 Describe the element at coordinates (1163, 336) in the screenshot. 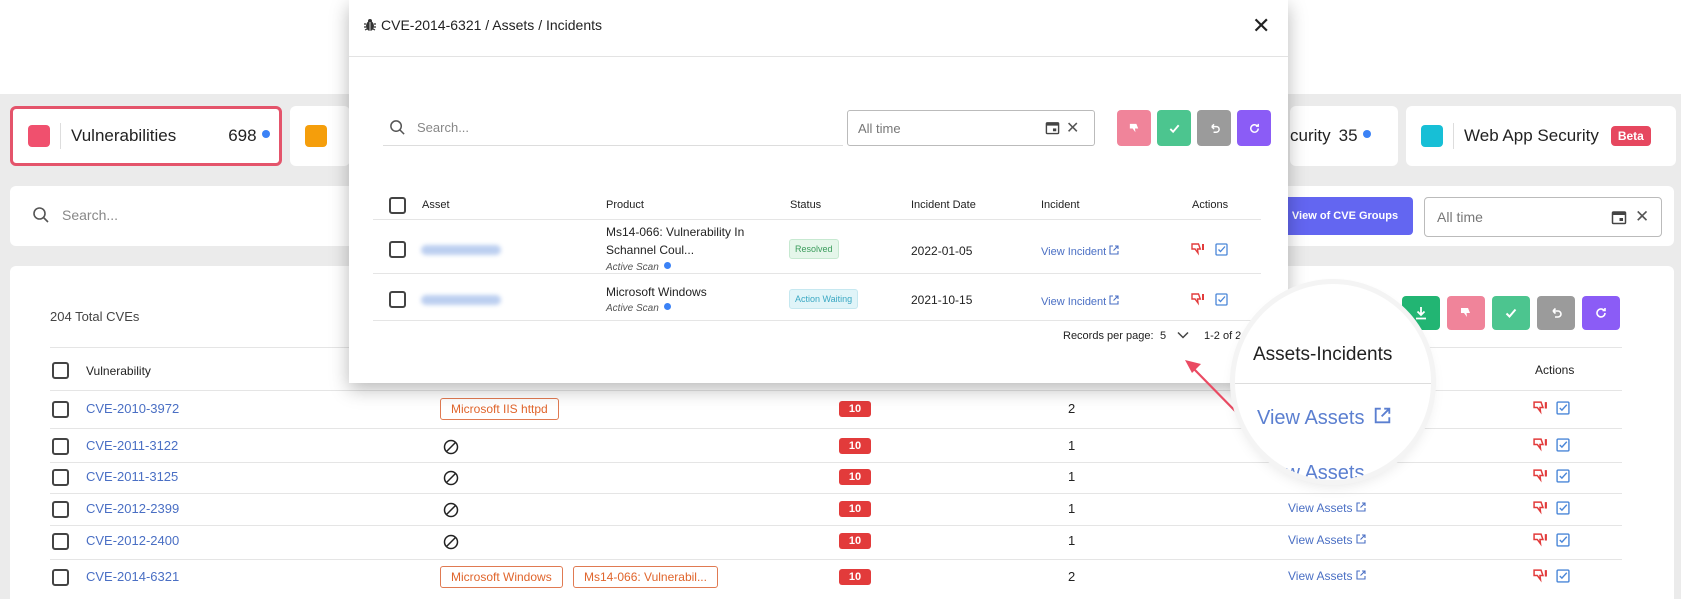

I see `records-per-page-value: 5` at that location.